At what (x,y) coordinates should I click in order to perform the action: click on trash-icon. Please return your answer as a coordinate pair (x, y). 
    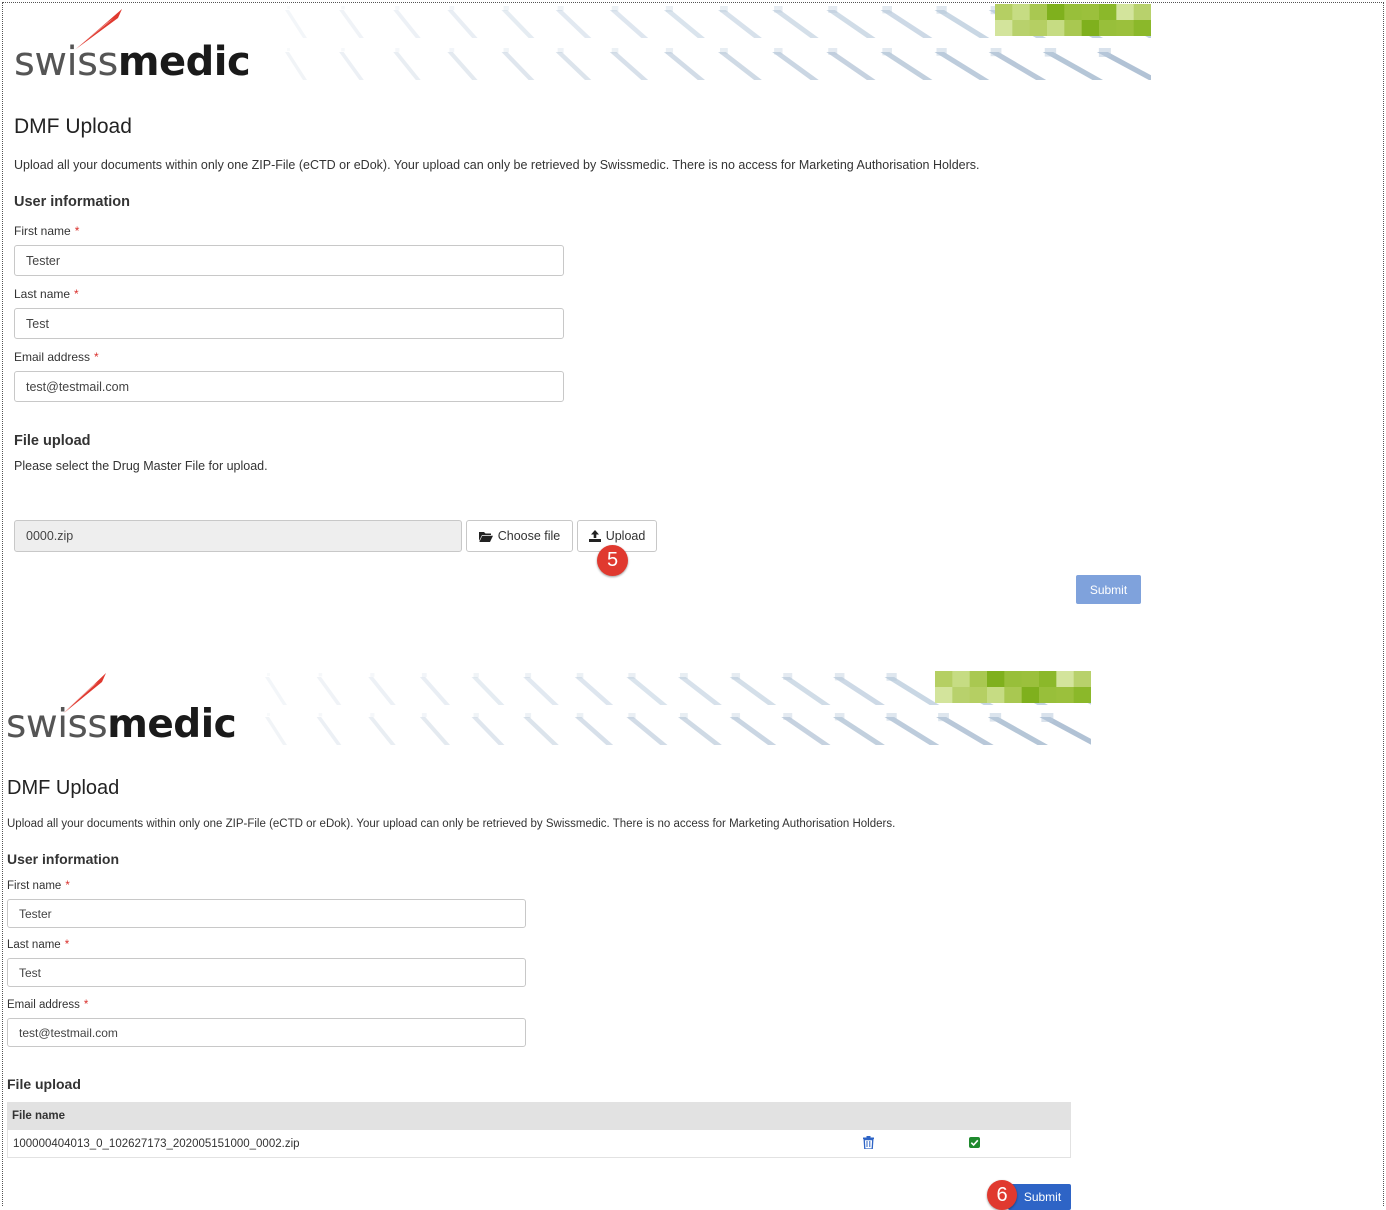
    Looking at the image, I should click on (868, 1144).